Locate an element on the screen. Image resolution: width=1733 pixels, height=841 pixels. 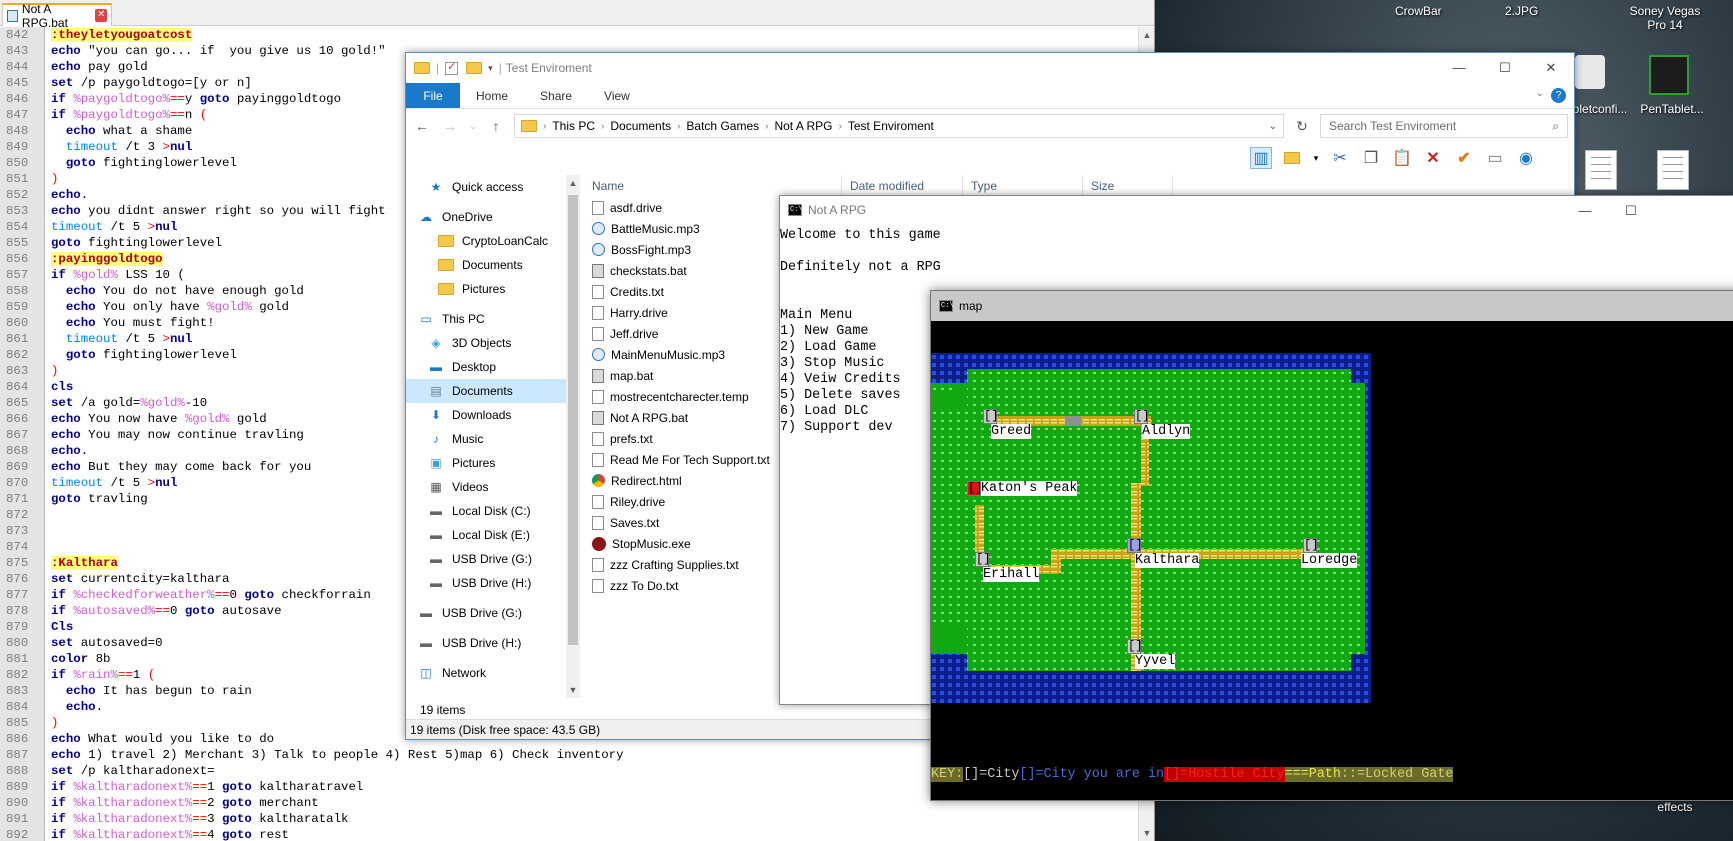
properties-icon: ✓ is located at coordinates (452, 68).